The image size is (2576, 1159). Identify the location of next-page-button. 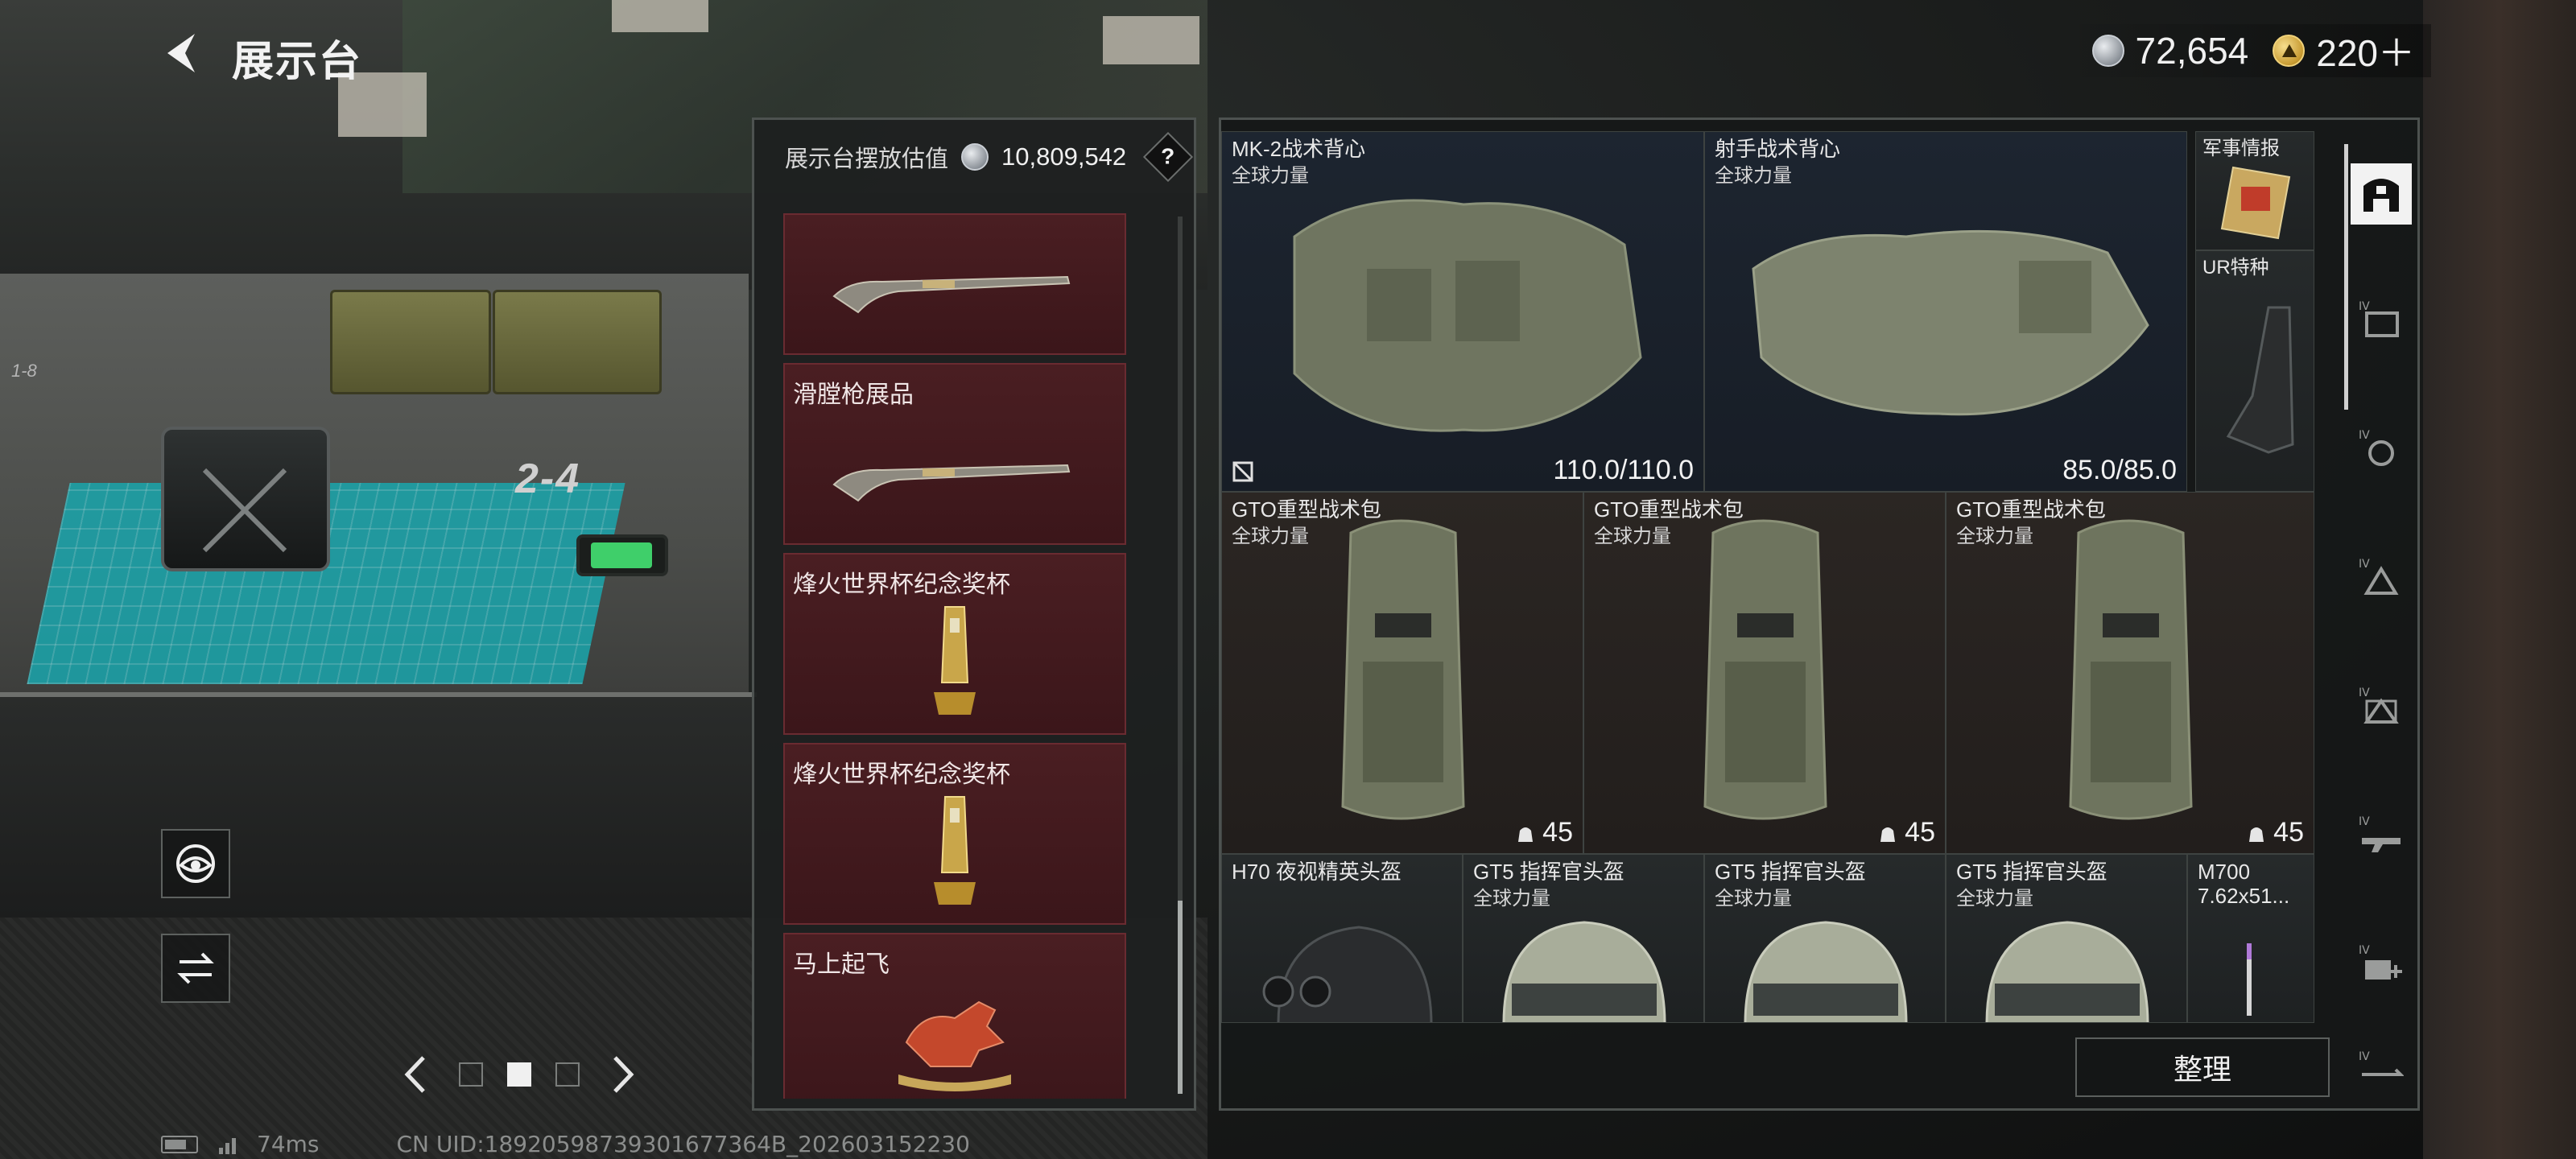
(624, 1074).